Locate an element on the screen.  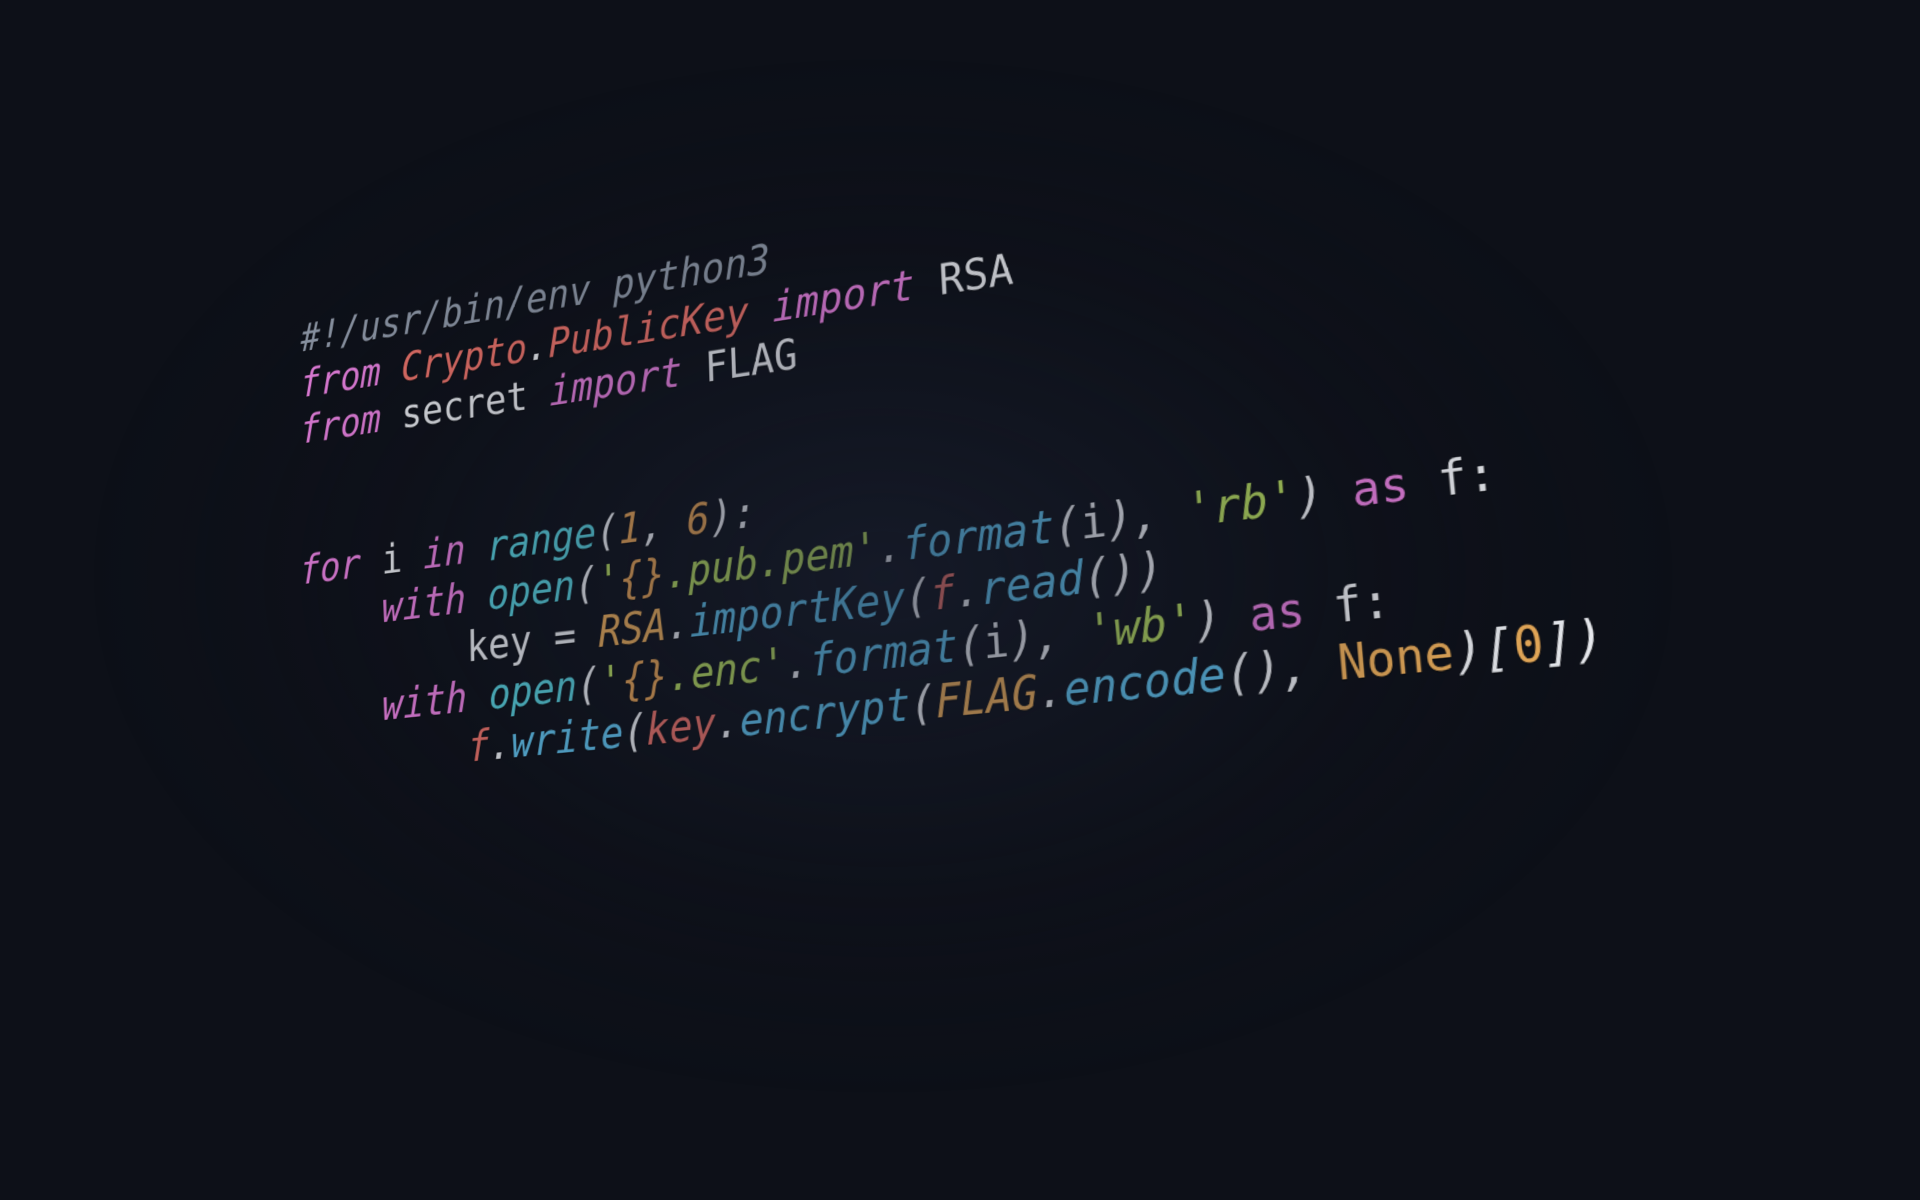
code-token-punct: )[ is located at coordinates (1484, 650).